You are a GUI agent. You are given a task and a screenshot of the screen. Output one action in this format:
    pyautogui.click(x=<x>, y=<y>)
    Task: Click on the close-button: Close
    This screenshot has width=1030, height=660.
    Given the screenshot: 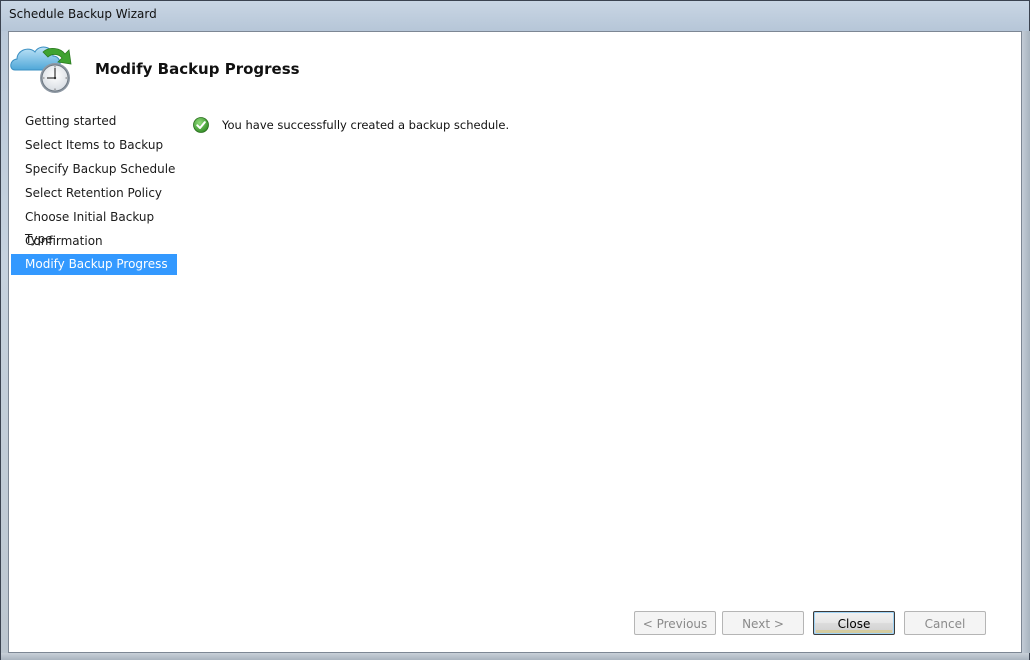 What is the action you would take?
    pyautogui.click(x=854, y=623)
    